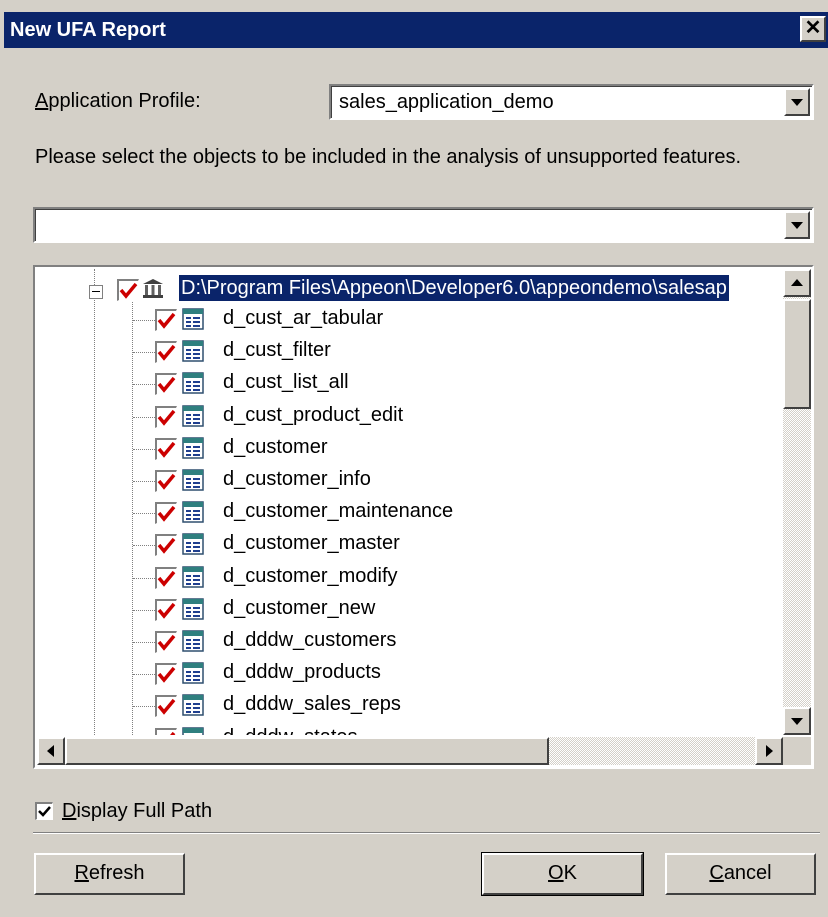 The width and height of the screenshot is (828, 917). Describe the element at coordinates (118, 101) in the screenshot. I see `application-profile-label: Application Profile:` at that location.